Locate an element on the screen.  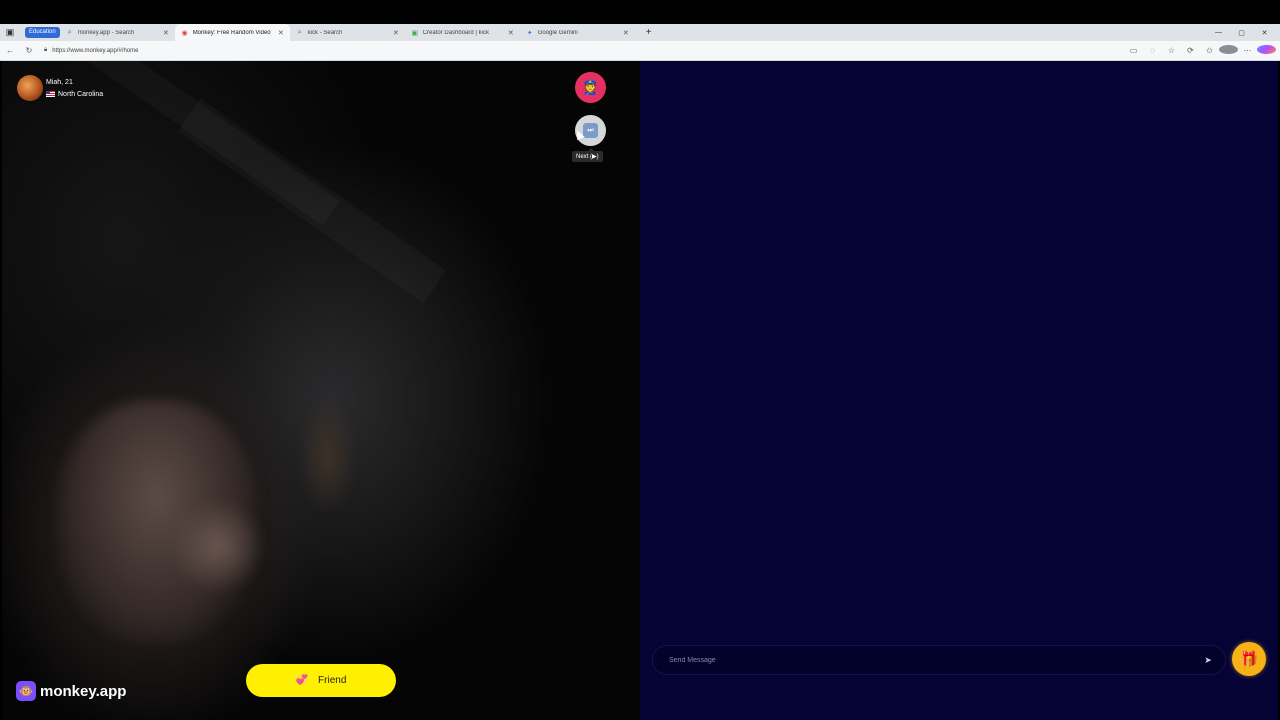
url-text: https://www.monkey.app/#/home is located at coordinates (95, 50).